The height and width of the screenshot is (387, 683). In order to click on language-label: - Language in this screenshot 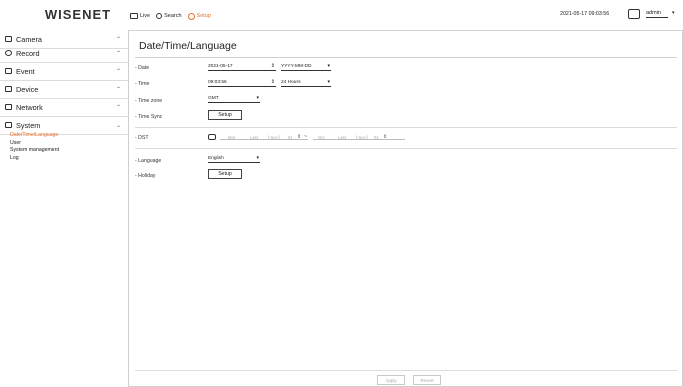, I will do `click(148, 161)`.